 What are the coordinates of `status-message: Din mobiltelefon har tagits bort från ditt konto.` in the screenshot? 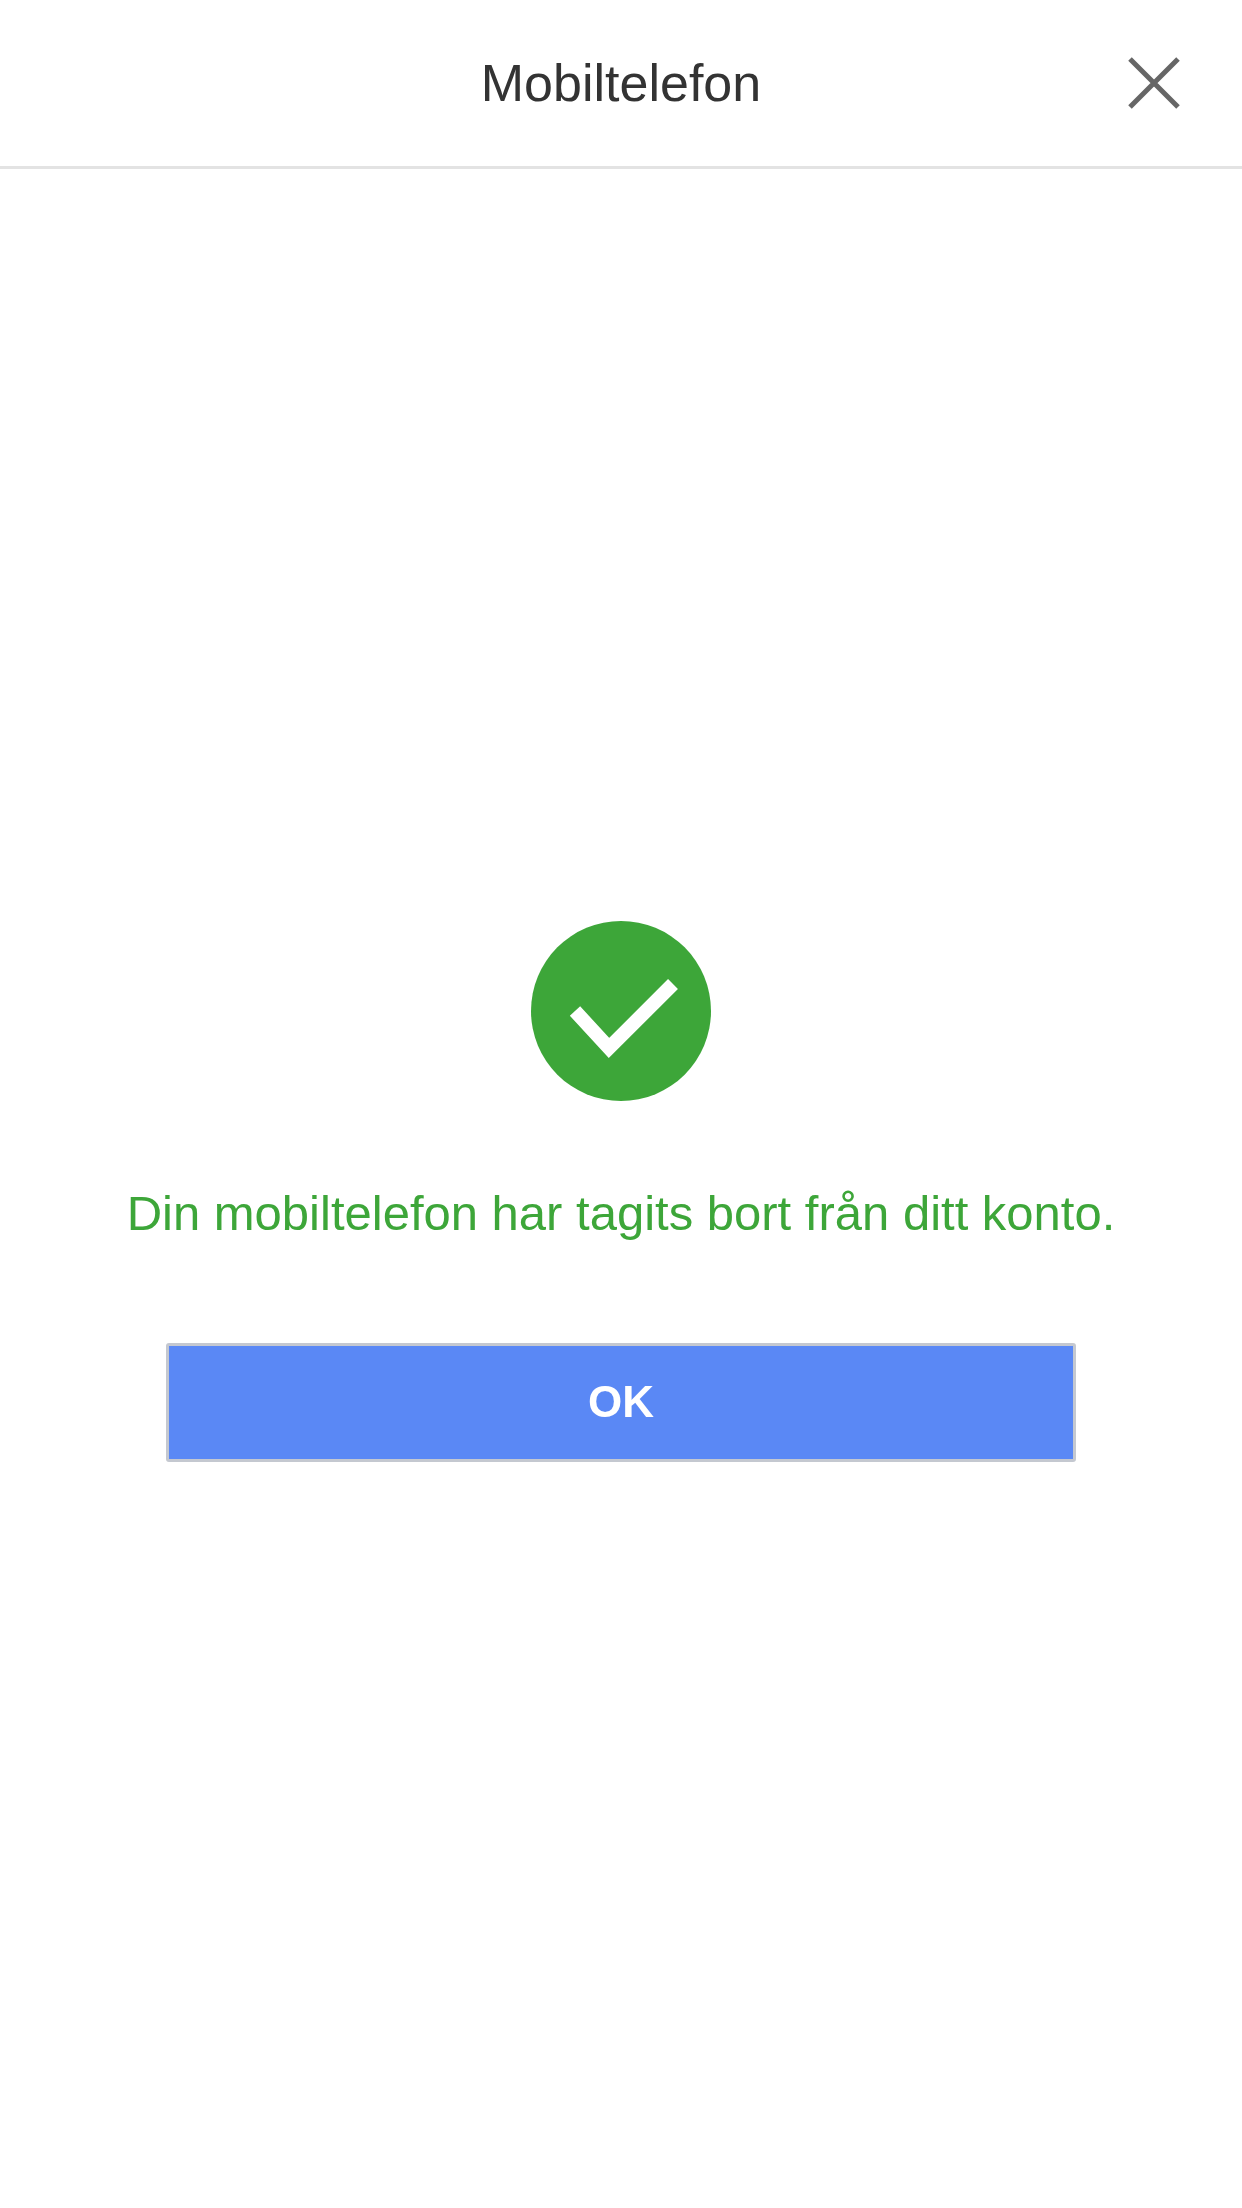 It's located at (621, 1213).